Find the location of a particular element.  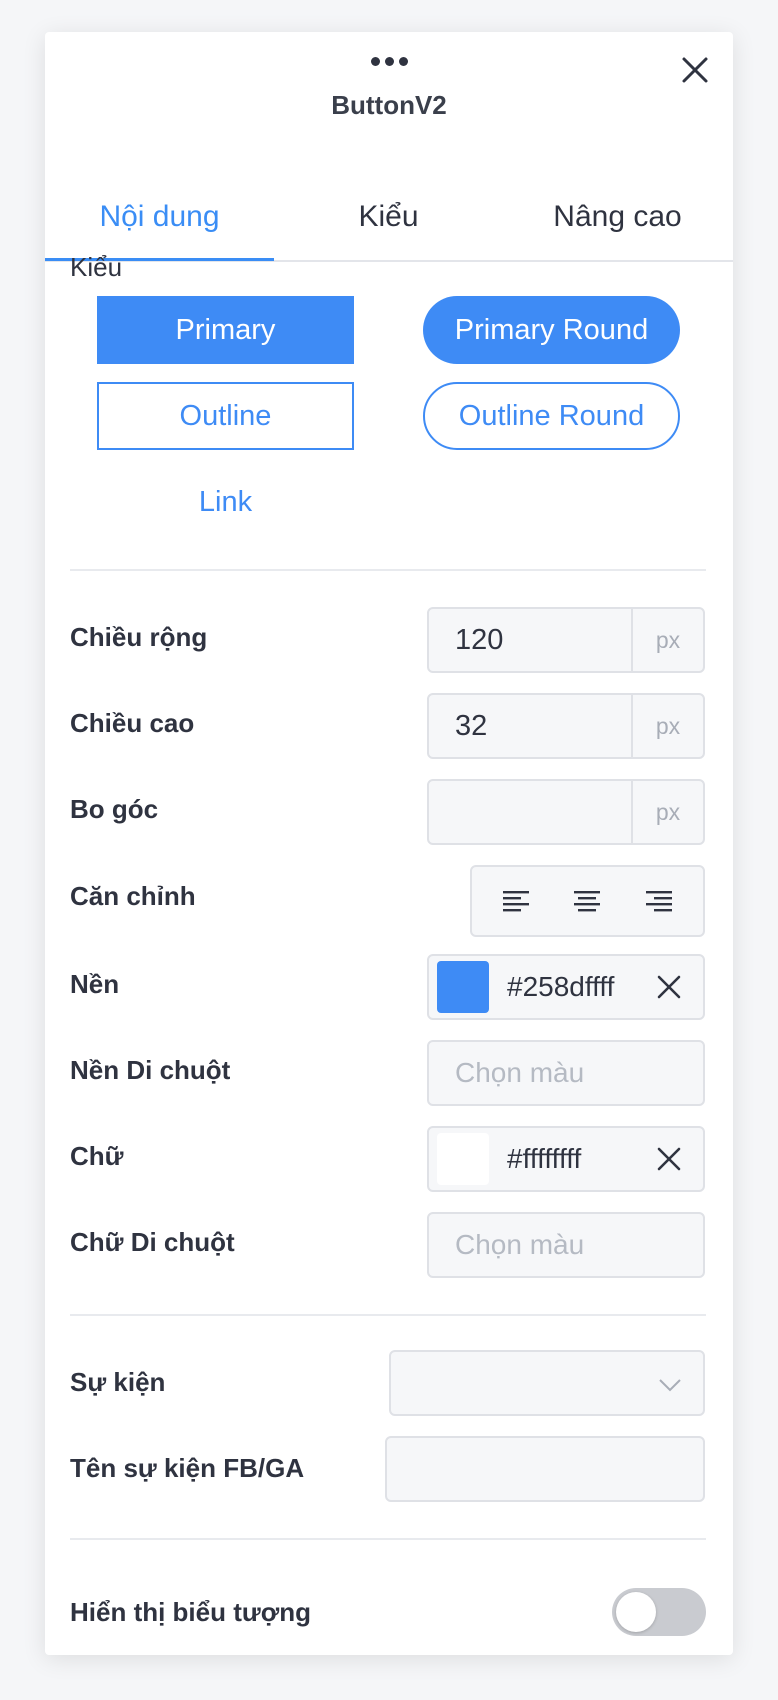

style-primary-button: Primary is located at coordinates (225, 330).